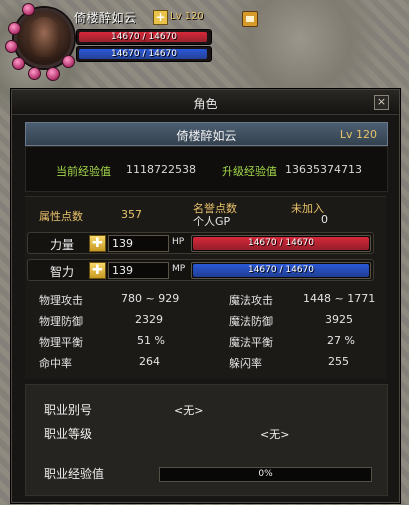 This screenshot has width=409, height=505. I want to click on stat-label: 躲闪率, so click(245, 363).